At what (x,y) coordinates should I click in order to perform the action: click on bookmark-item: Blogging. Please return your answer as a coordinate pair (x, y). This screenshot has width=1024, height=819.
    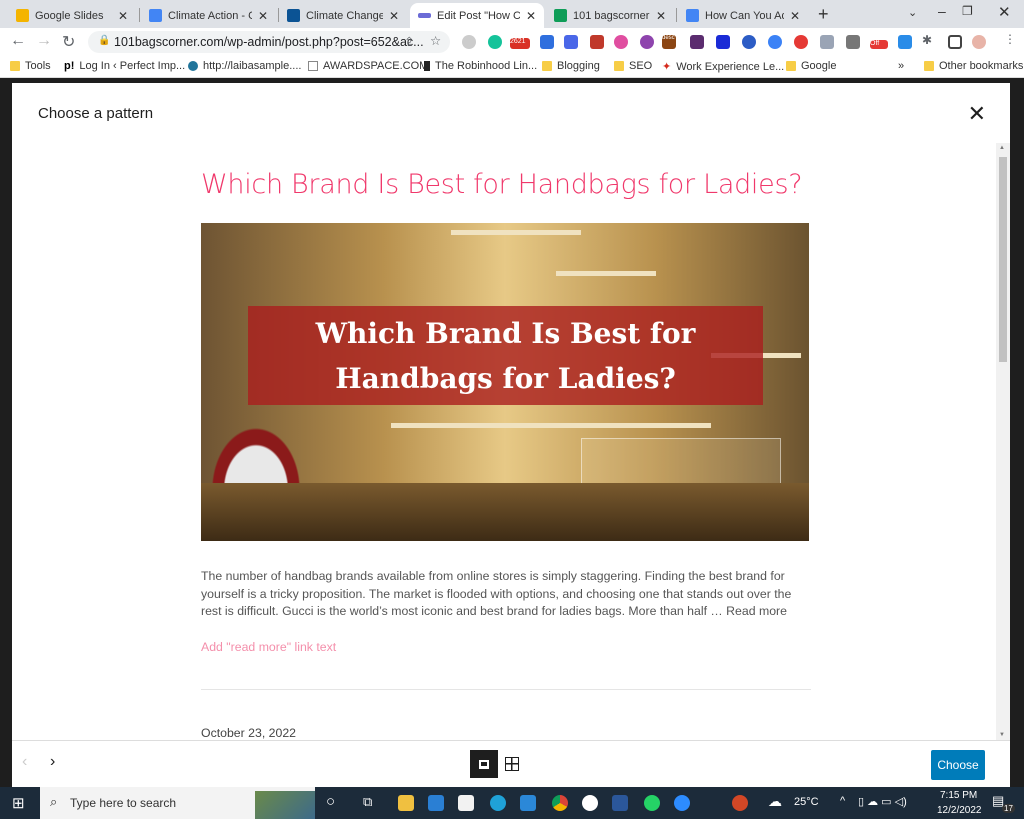
    Looking at the image, I should click on (571, 66).